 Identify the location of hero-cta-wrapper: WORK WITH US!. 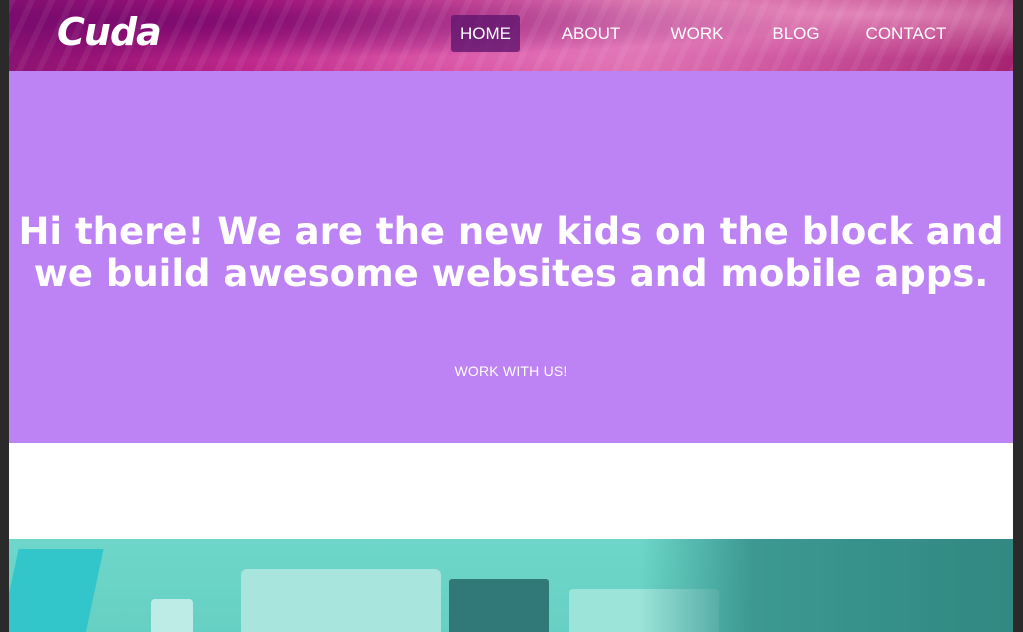
(511, 371).